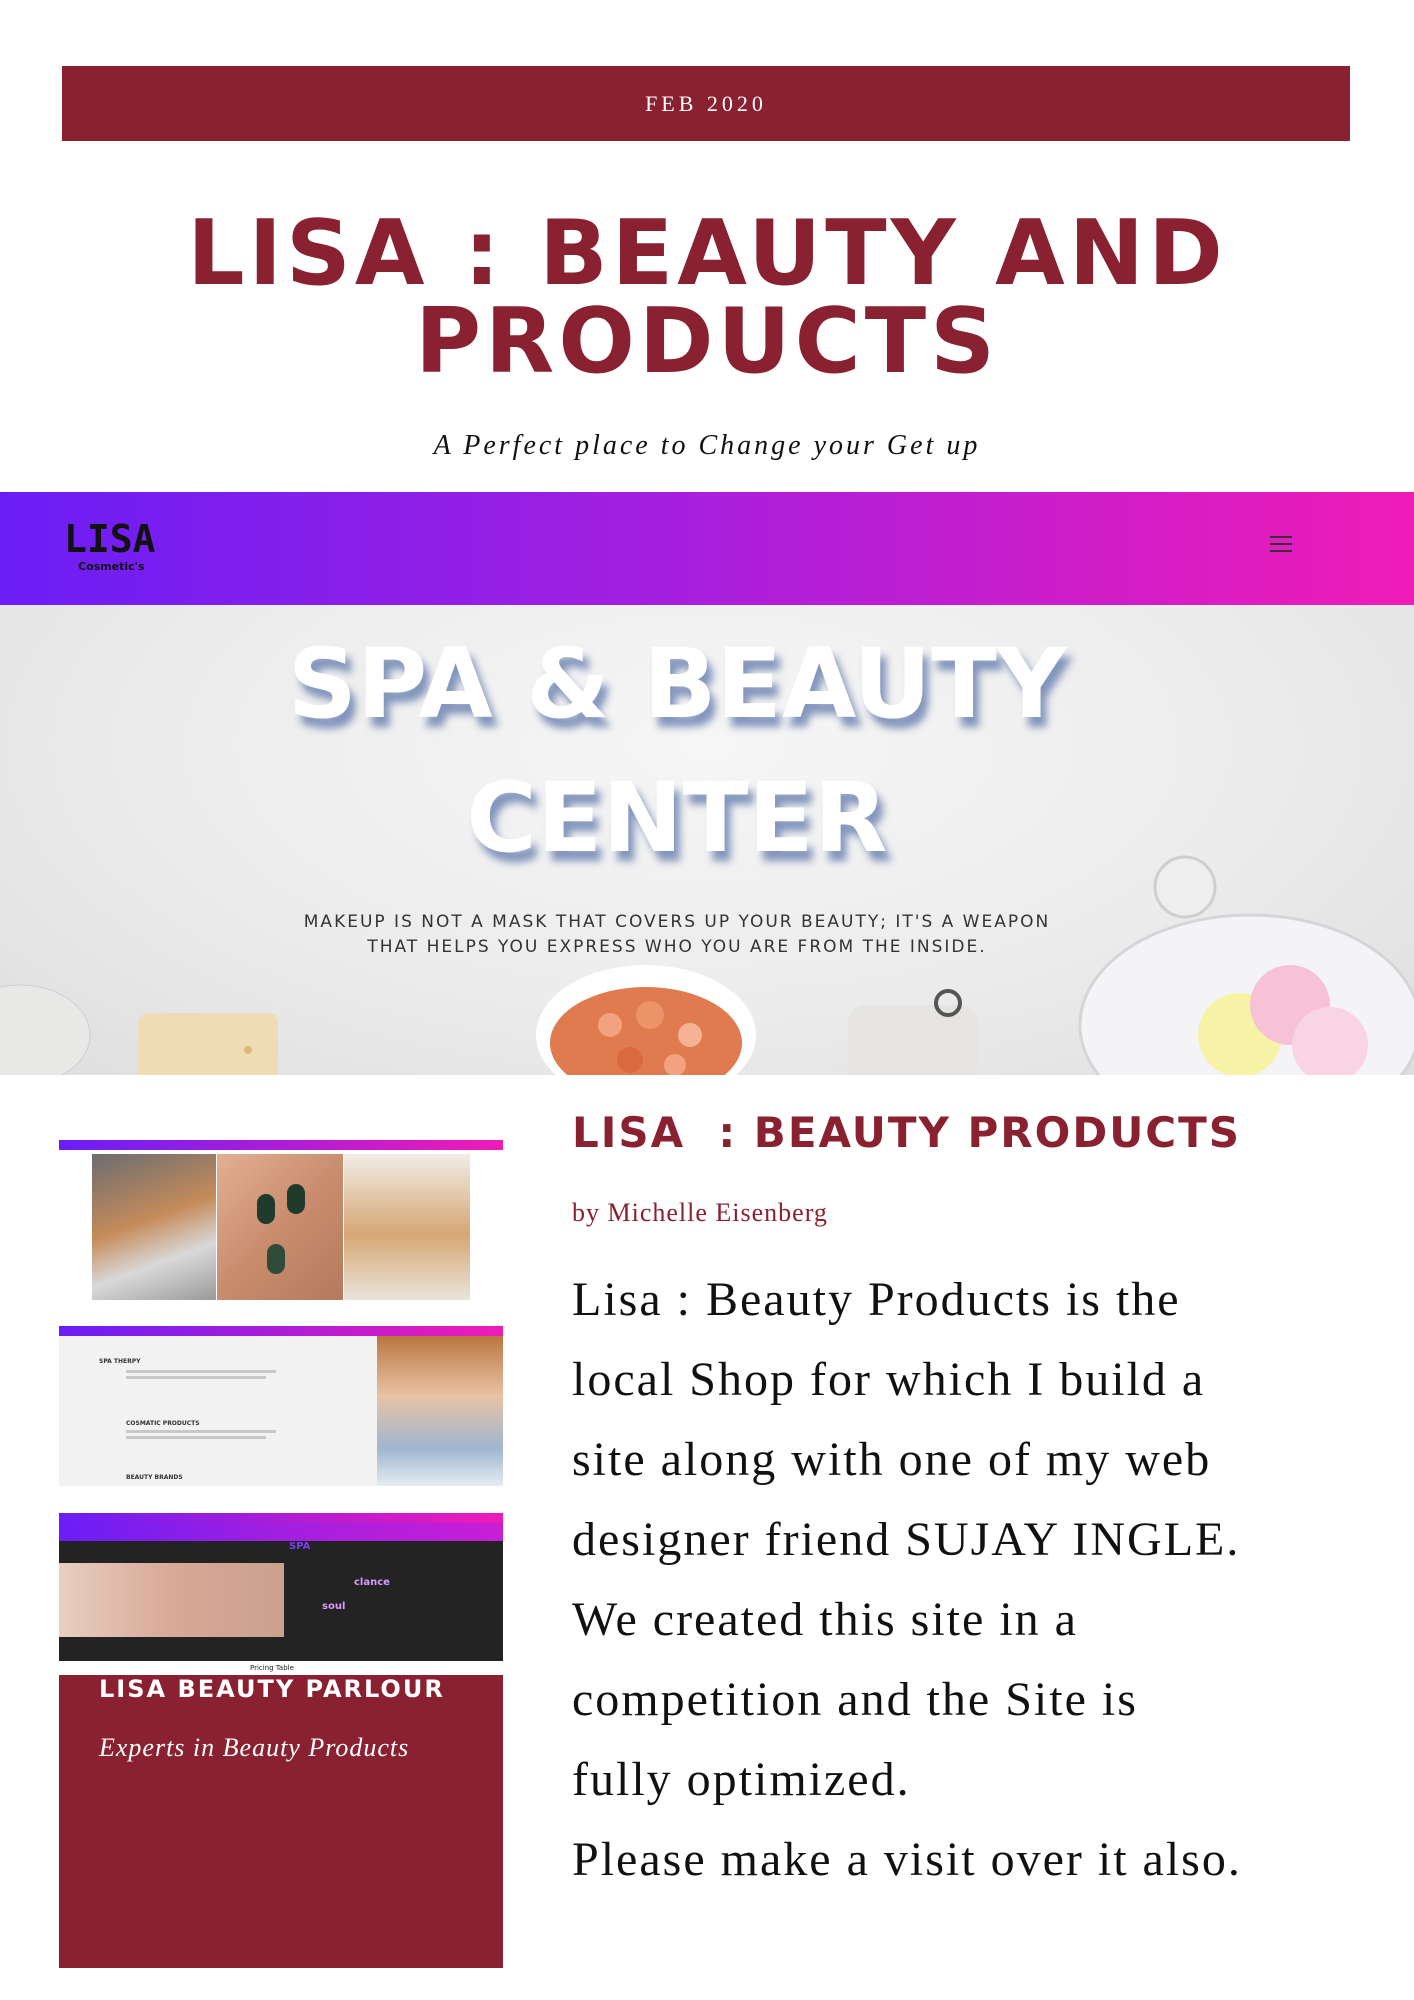  Describe the element at coordinates (110, 539) in the screenshot. I see `site-logo: LISA` at that location.